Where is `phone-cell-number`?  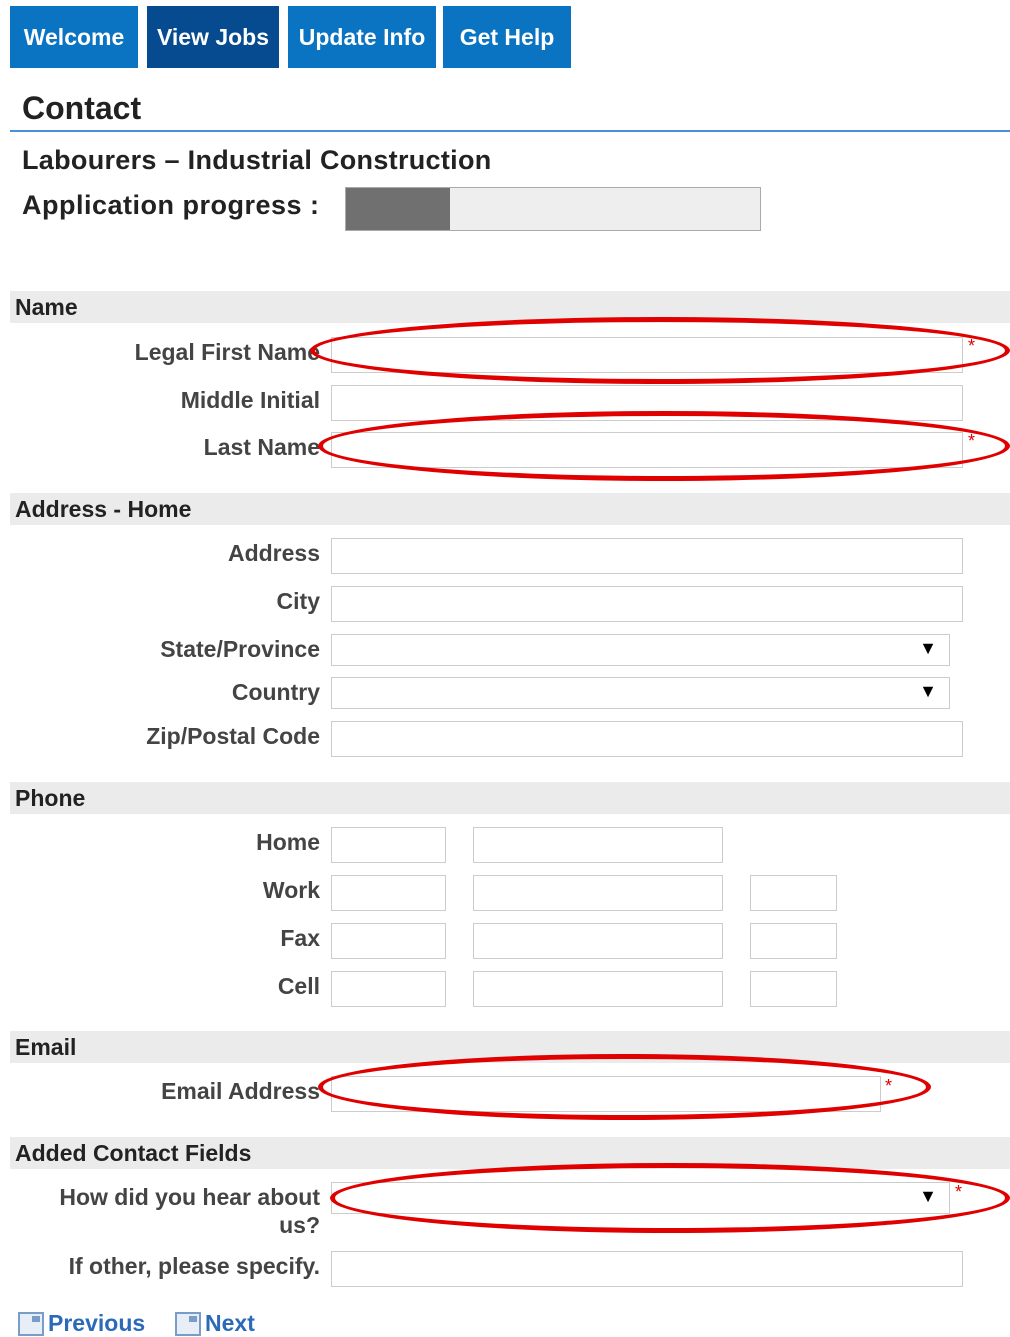 phone-cell-number is located at coordinates (598, 989).